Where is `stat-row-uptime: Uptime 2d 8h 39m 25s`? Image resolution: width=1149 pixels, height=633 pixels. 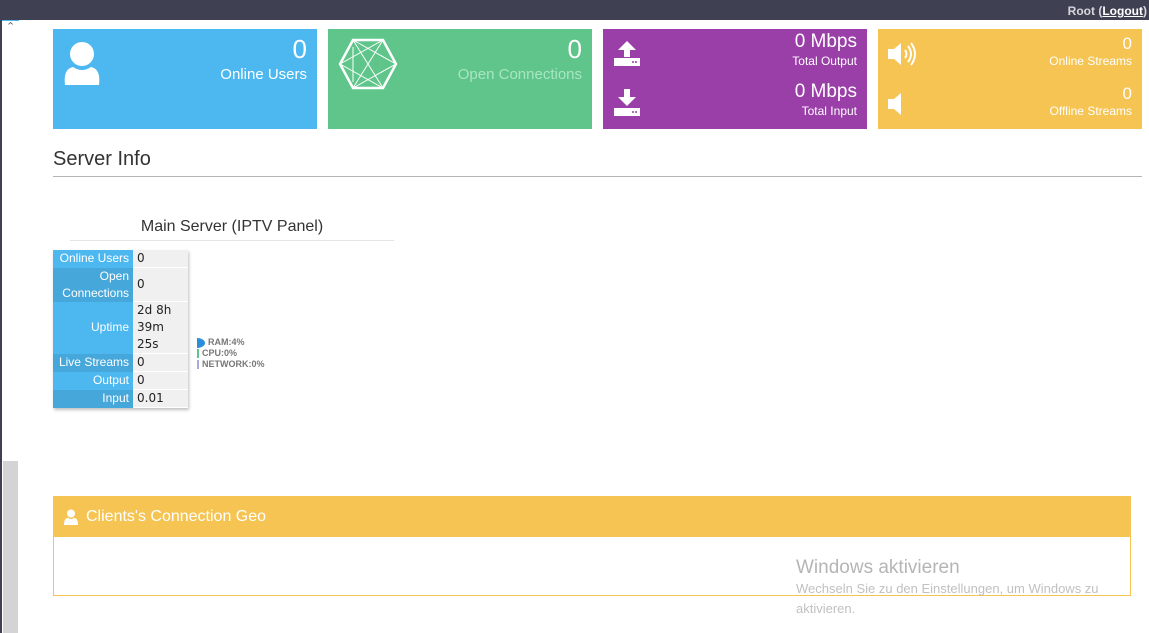
stat-row-uptime: Uptime 2d 8h 39m 25s is located at coordinates (120, 327).